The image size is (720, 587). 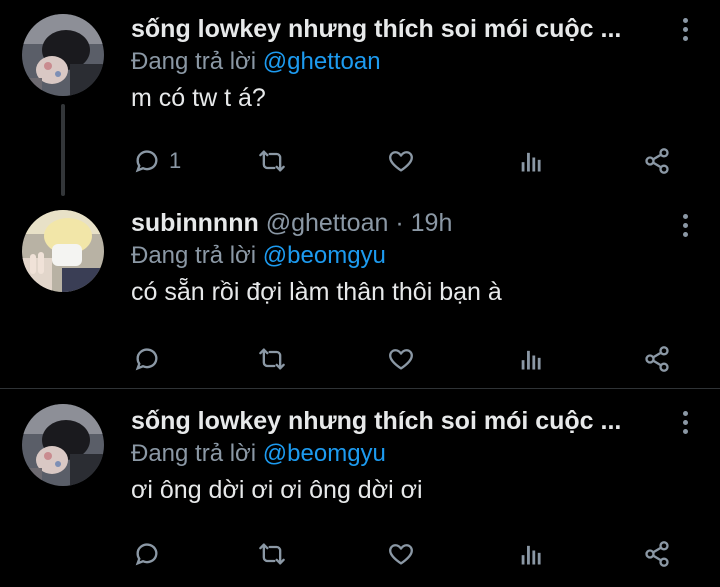 I want to click on thread-line, so click(x=63, y=150).